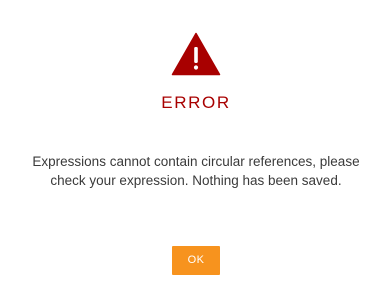  What do you see at coordinates (196, 260) in the screenshot?
I see `ok-button: OK` at bounding box center [196, 260].